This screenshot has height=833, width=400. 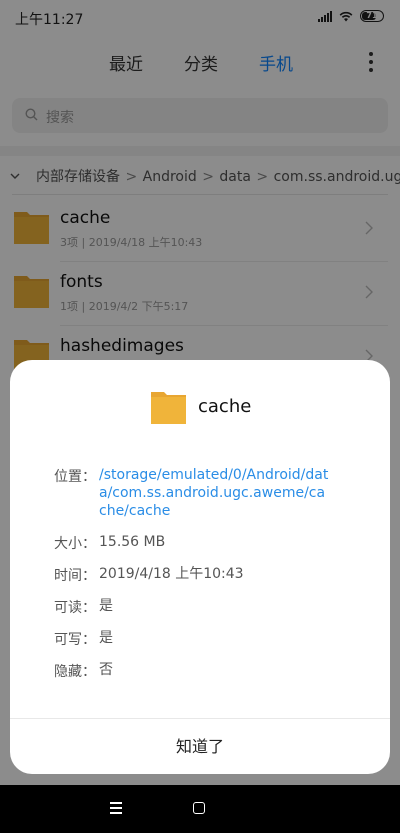 I want to click on time-label: 时间：, so click(x=75, y=576).